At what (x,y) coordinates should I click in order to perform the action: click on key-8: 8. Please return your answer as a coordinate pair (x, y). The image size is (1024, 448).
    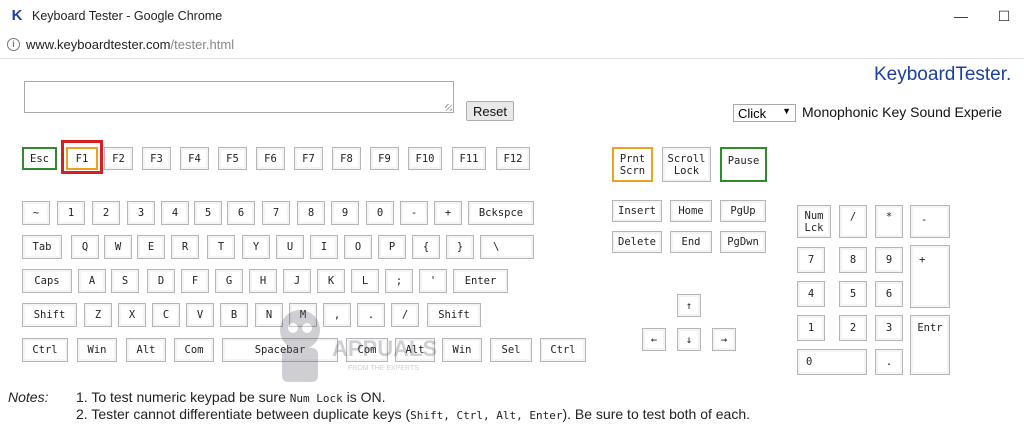
    Looking at the image, I should click on (311, 213).